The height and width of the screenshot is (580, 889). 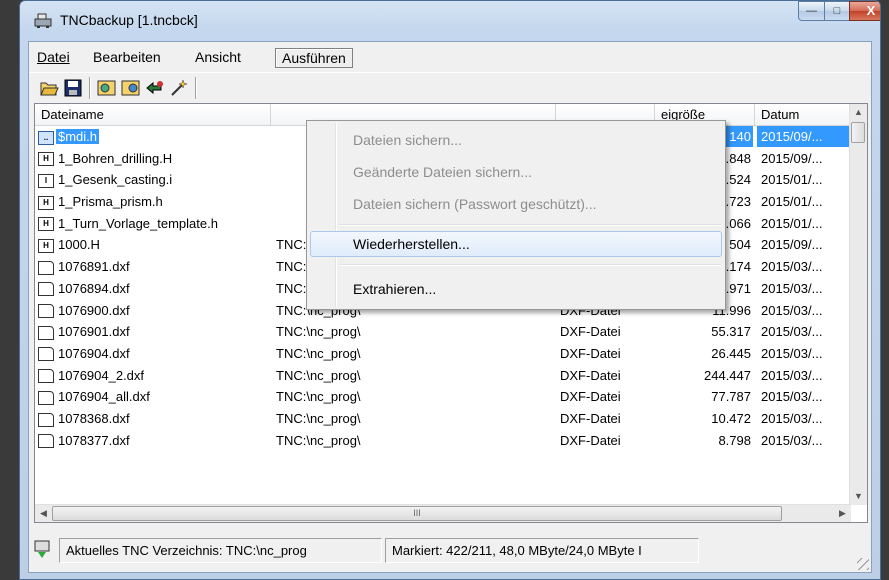 I want to click on restore-icon, so click(x=131, y=88).